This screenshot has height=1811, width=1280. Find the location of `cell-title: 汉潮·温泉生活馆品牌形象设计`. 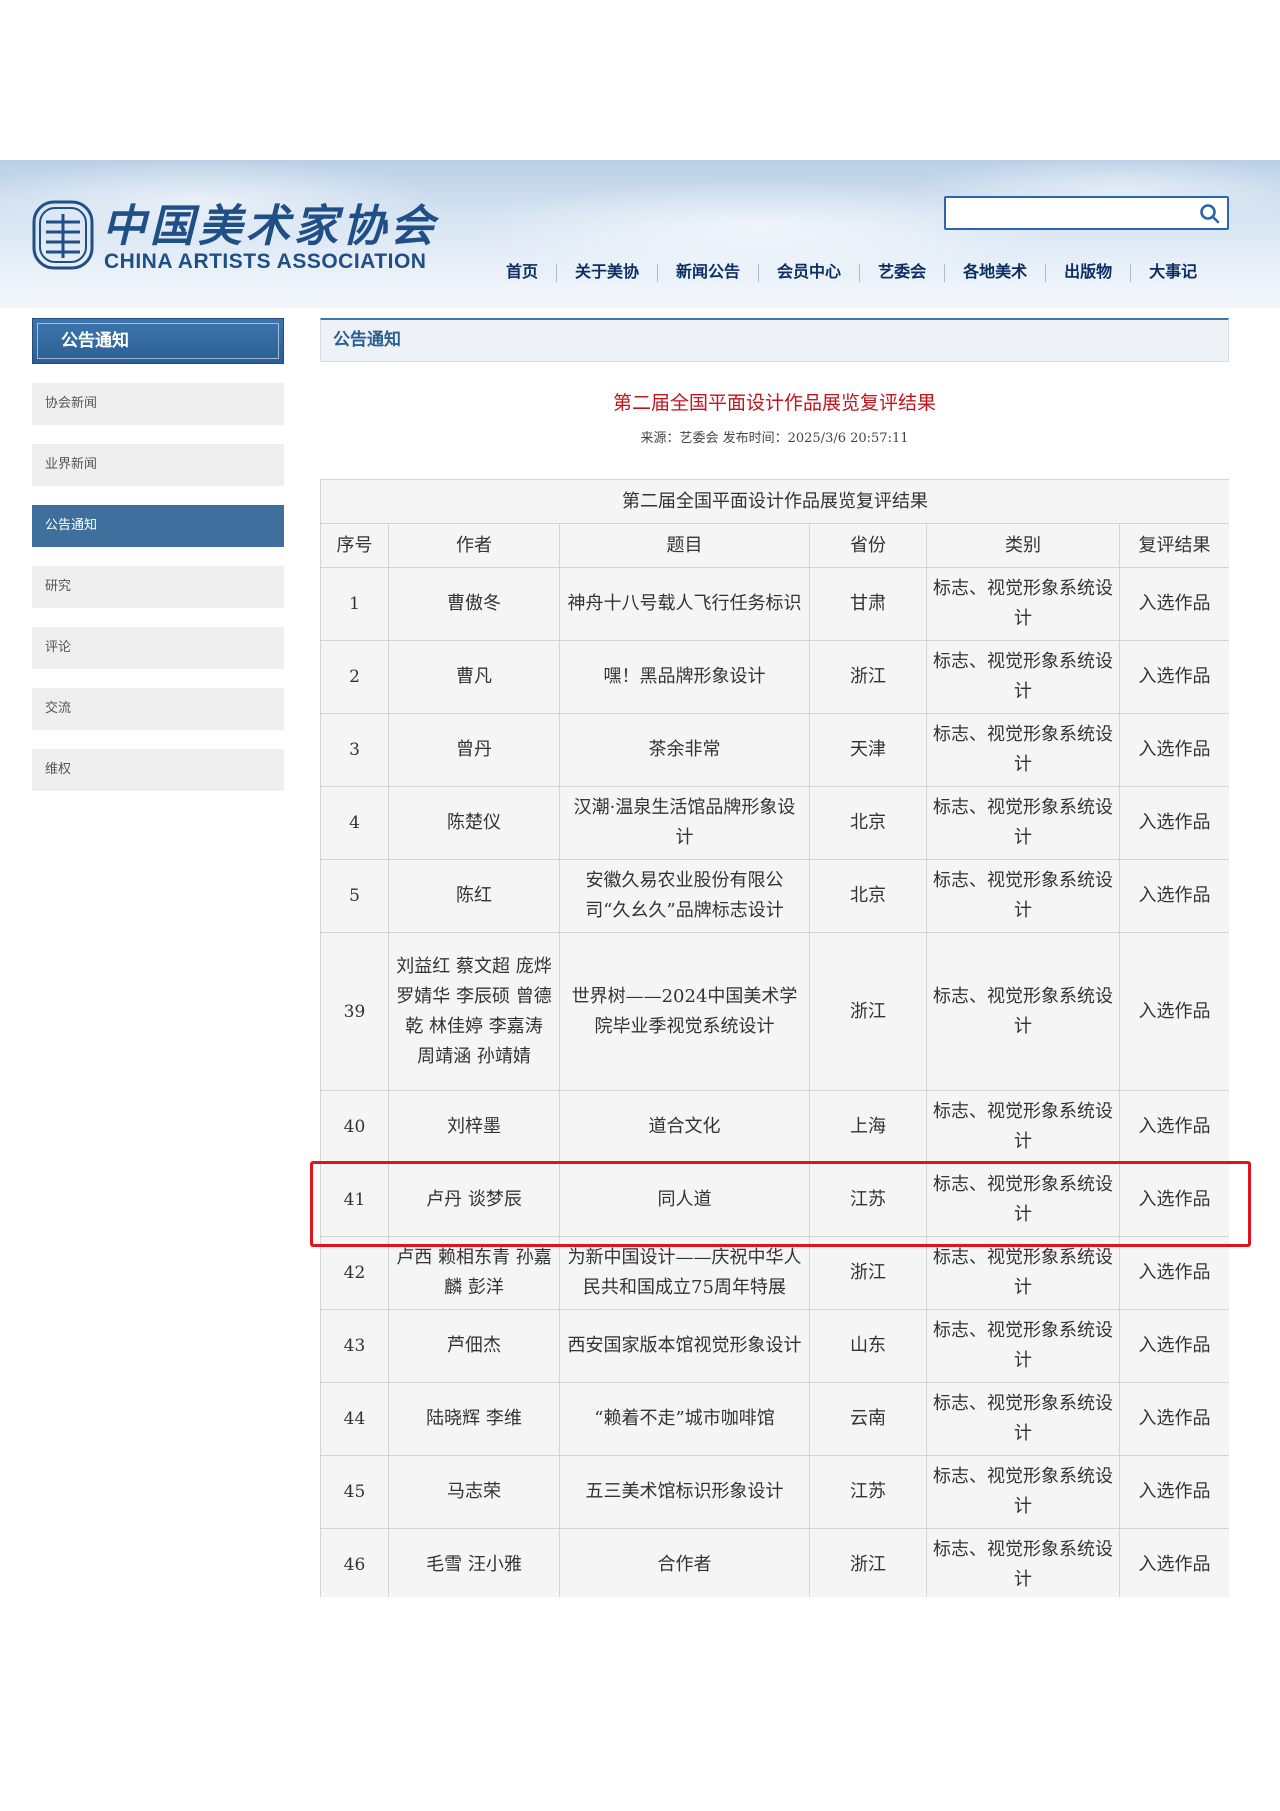

cell-title: 汉潮·温泉生活馆品牌形象设计 is located at coordinates (684, 823).